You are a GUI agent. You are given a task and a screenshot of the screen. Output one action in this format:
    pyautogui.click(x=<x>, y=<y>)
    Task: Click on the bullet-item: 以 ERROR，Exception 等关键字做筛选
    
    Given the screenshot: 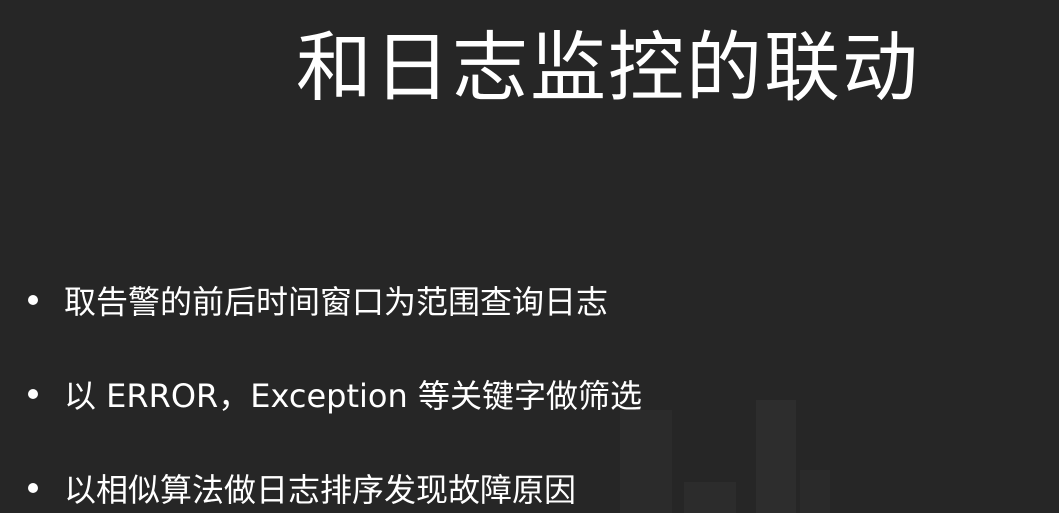 What is the action you would take?
    pyautogui.click(x=335, y=394)
    